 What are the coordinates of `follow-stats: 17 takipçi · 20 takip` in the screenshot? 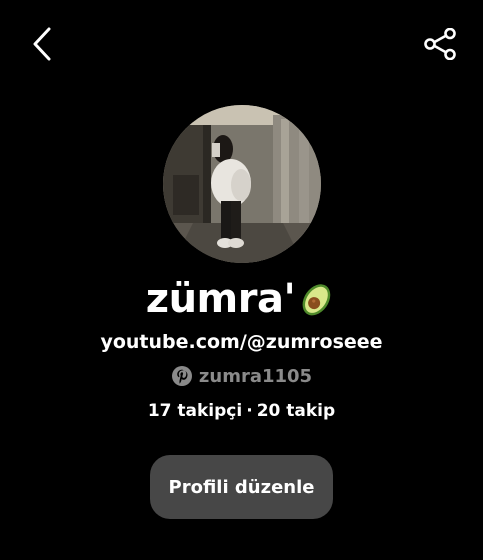 It's located at (241, 411).